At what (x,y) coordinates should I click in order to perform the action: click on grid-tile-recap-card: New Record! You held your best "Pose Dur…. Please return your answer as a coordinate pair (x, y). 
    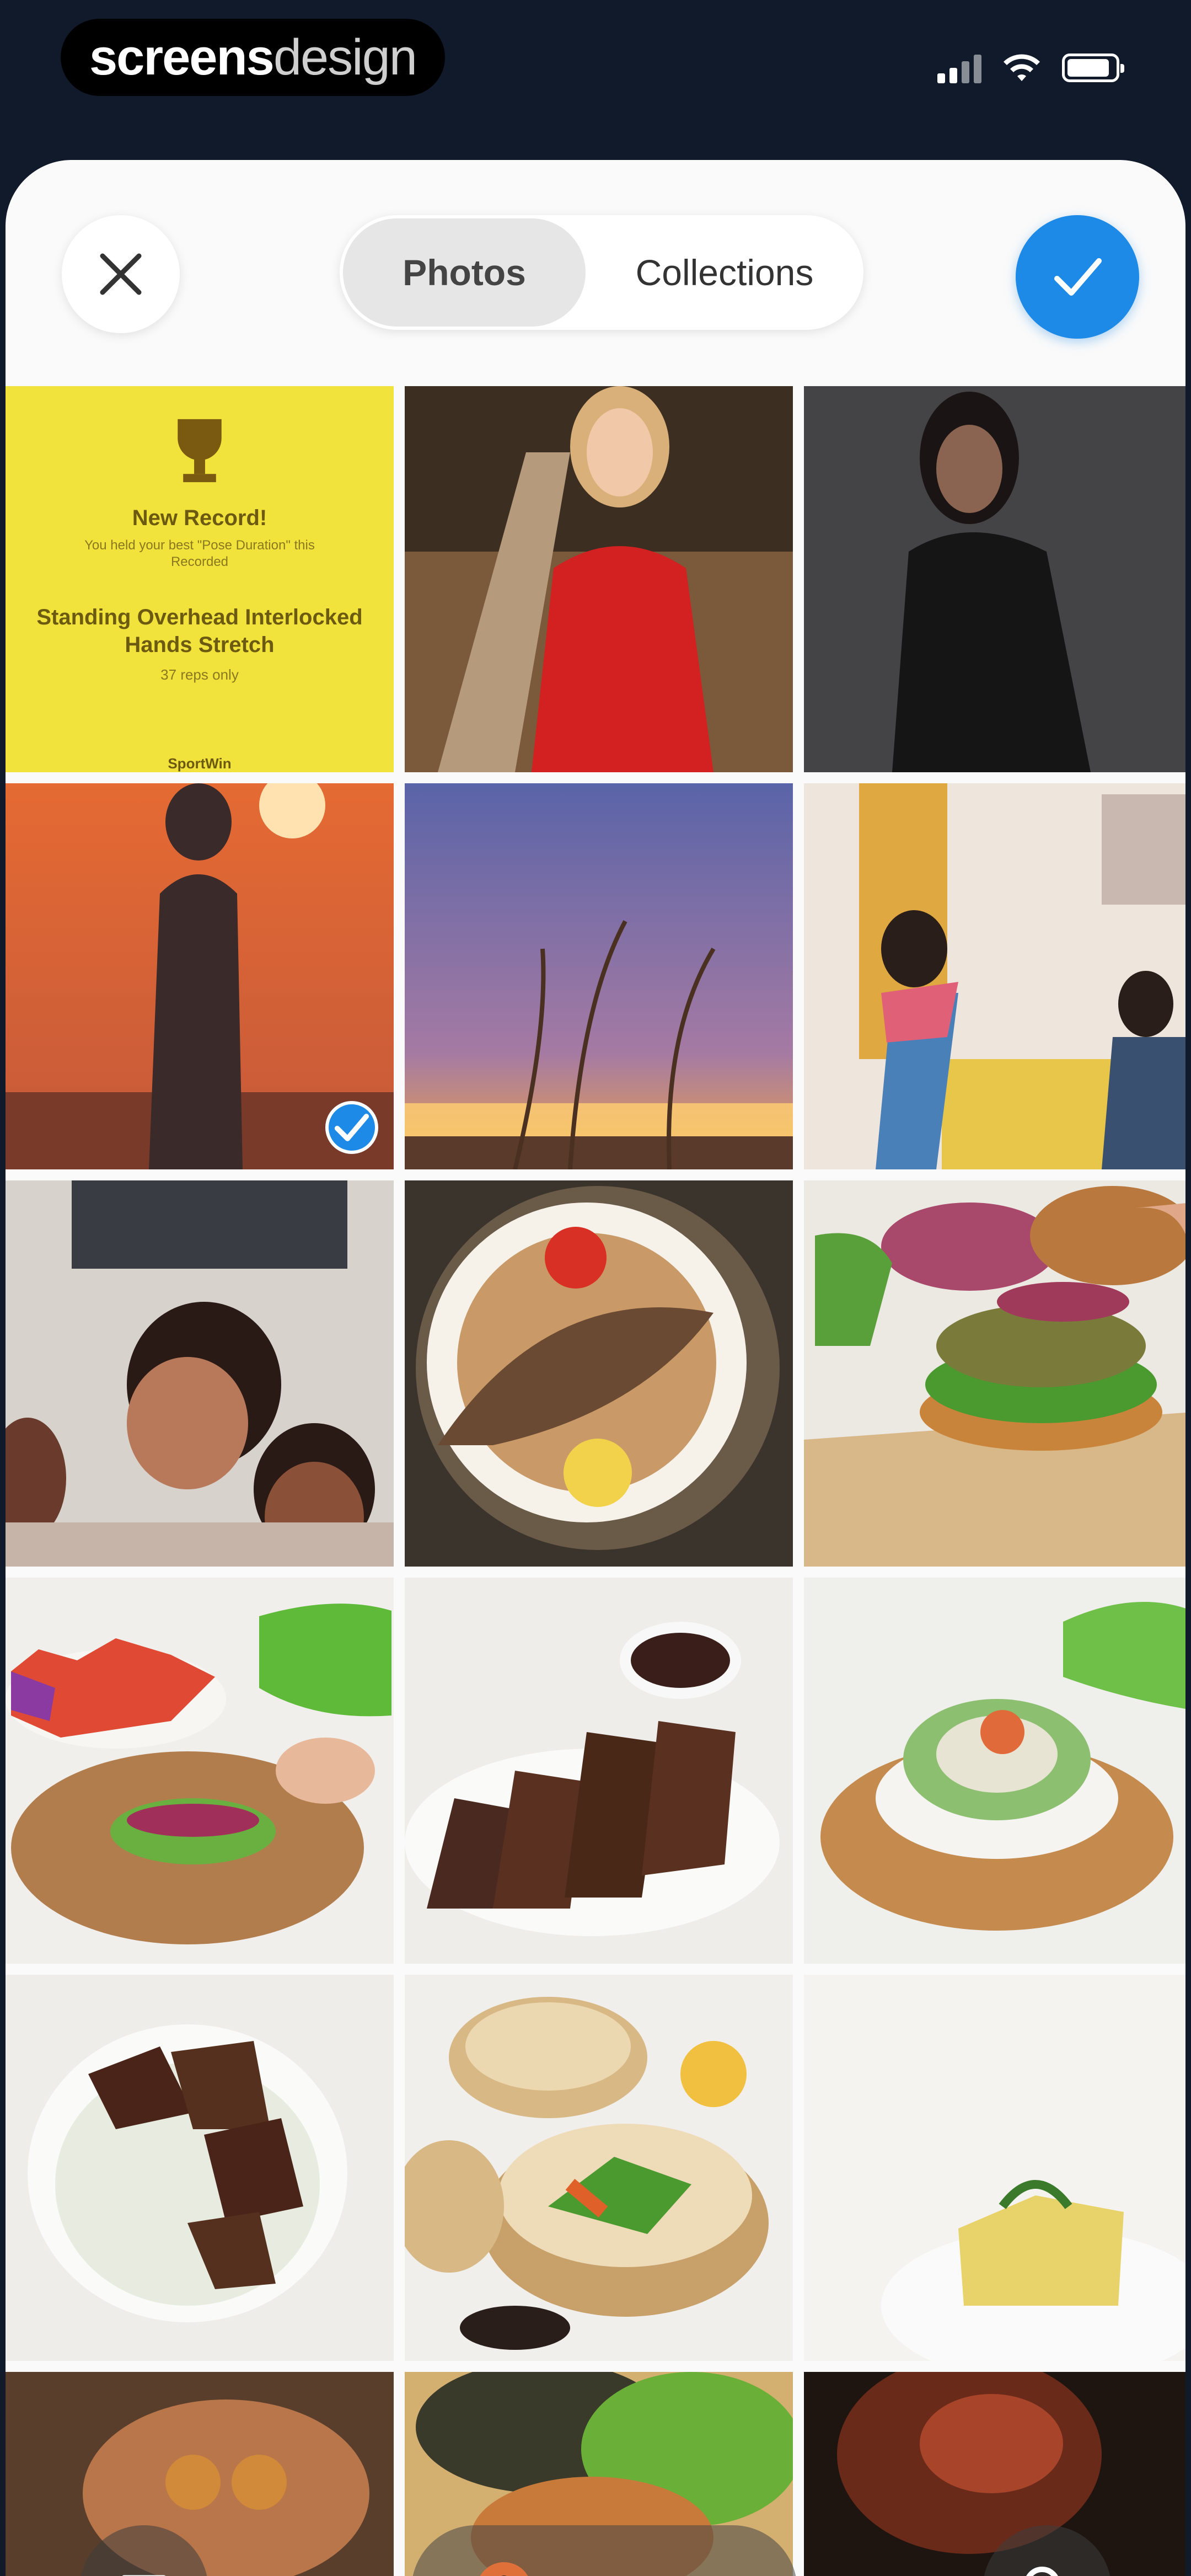
    Looking at the image, I should click on (200, 579).